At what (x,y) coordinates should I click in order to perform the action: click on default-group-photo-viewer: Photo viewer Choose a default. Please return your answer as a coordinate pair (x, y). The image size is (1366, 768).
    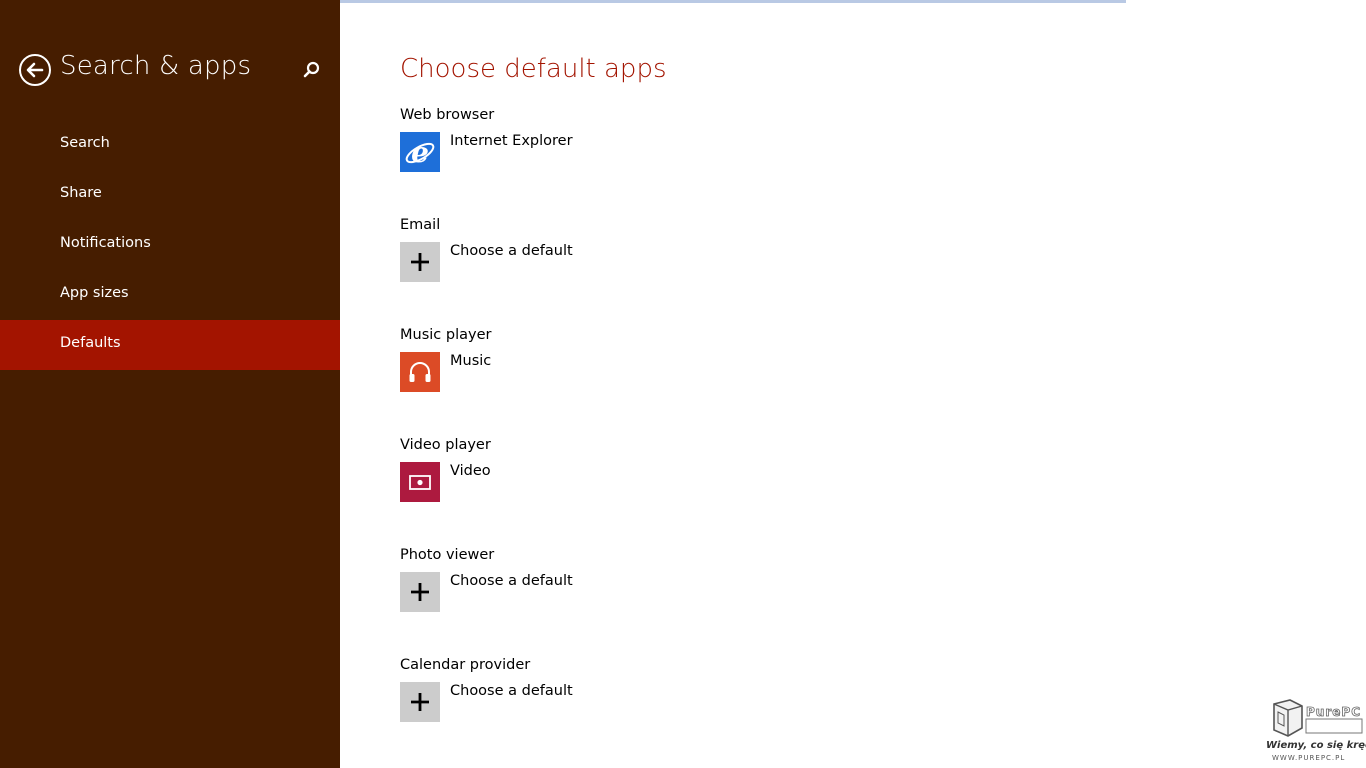
    Looking at the image, I should click on (650, 597).